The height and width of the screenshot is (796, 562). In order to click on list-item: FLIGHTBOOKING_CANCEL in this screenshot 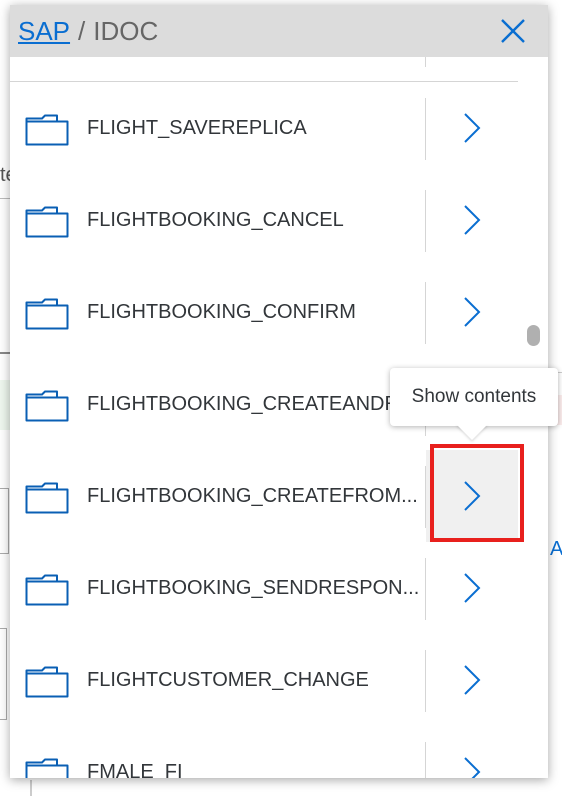, I will do `click(264, 221)`.